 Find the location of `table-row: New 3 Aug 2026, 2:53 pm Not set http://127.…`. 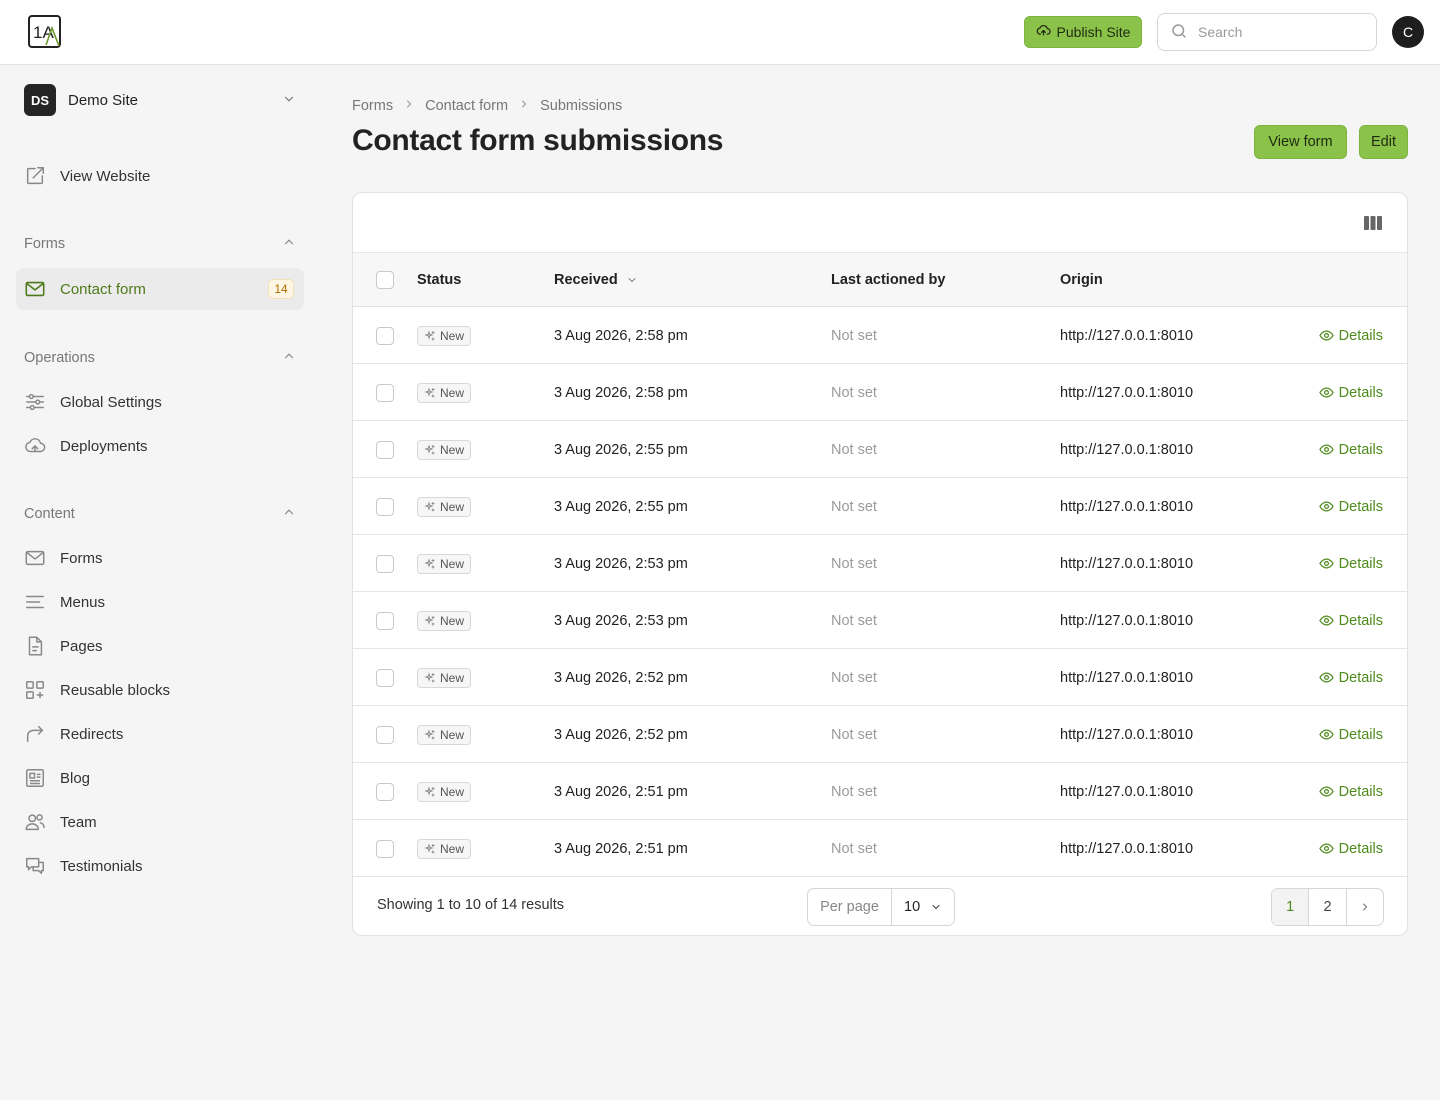

table-row: New 3 Aug 2026, 2:53 pm Not set http://127.… is located at coordinates (880, 563).